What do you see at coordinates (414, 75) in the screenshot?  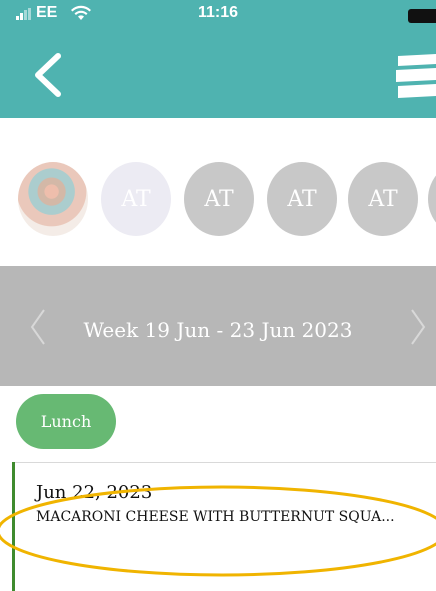 I see `menu-icon` at bounding box center [414, 75].